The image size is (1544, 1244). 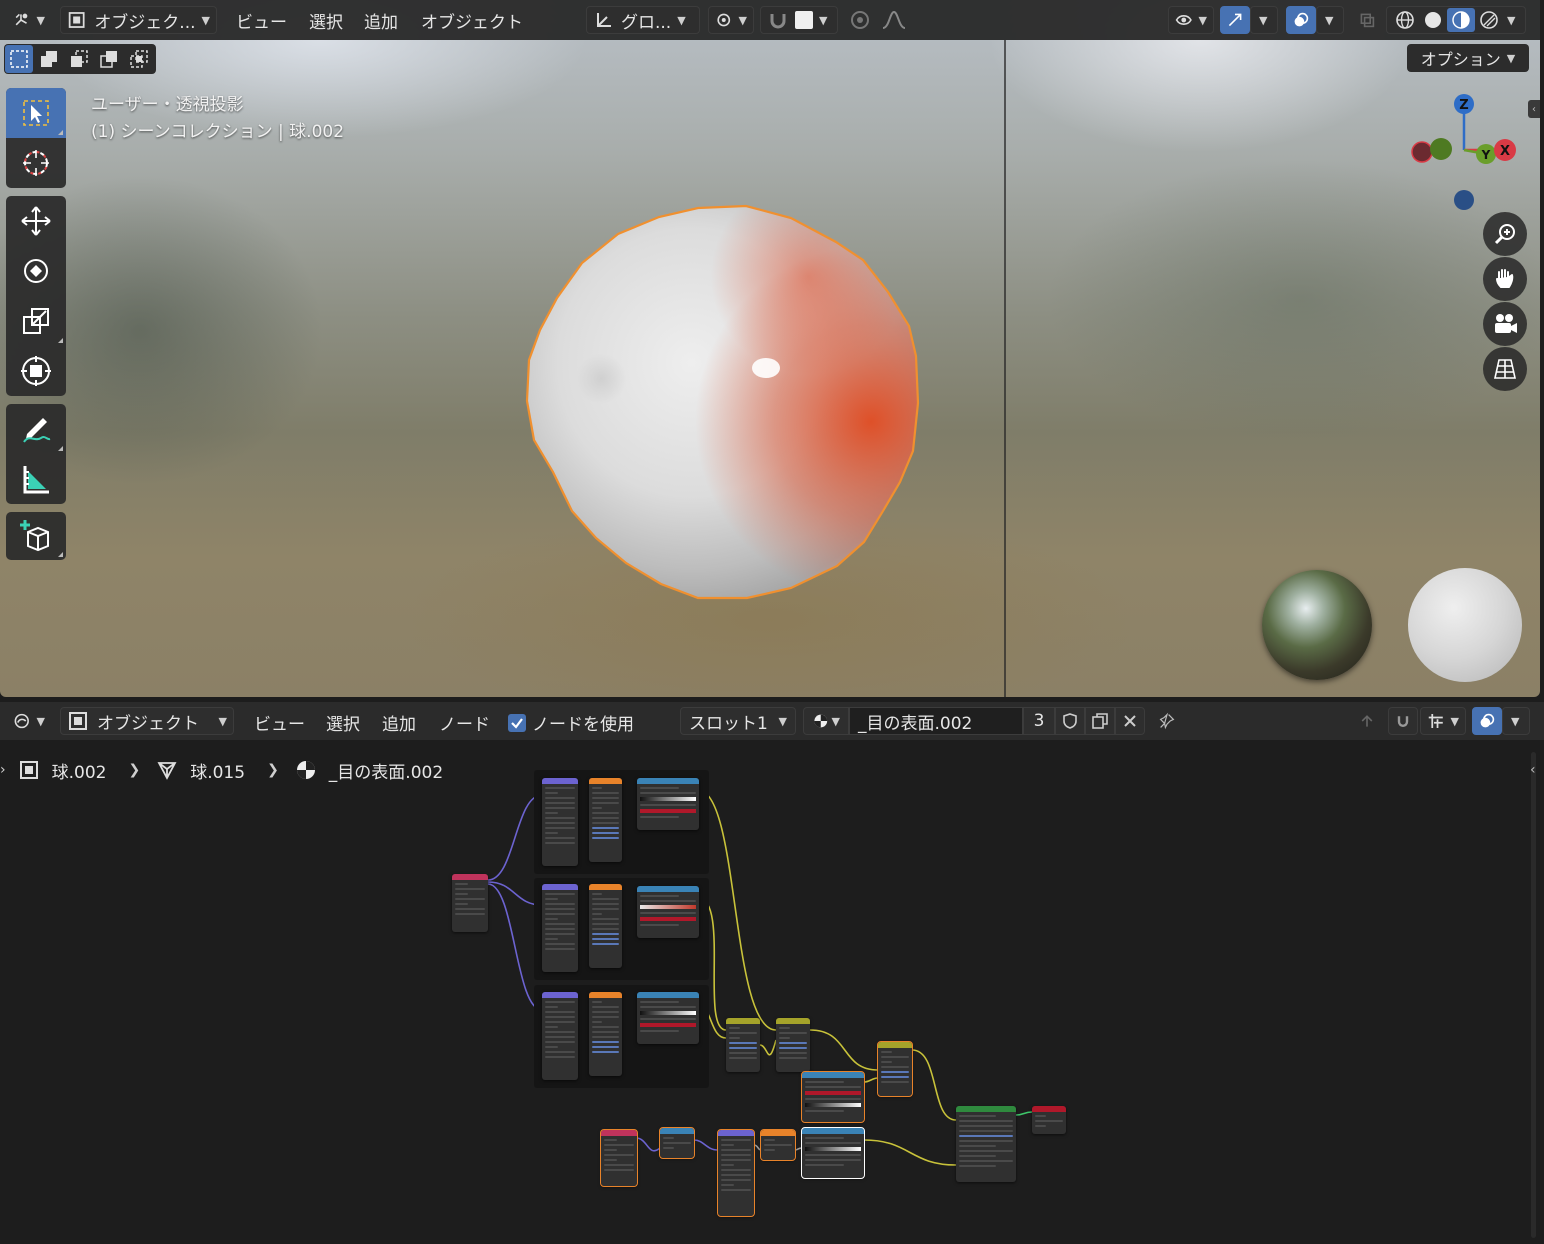 What do you see at coordinates (1405, 20) in the screenshot?
I see `wireframe-shading-icon` at bounding box center [1405, 20].